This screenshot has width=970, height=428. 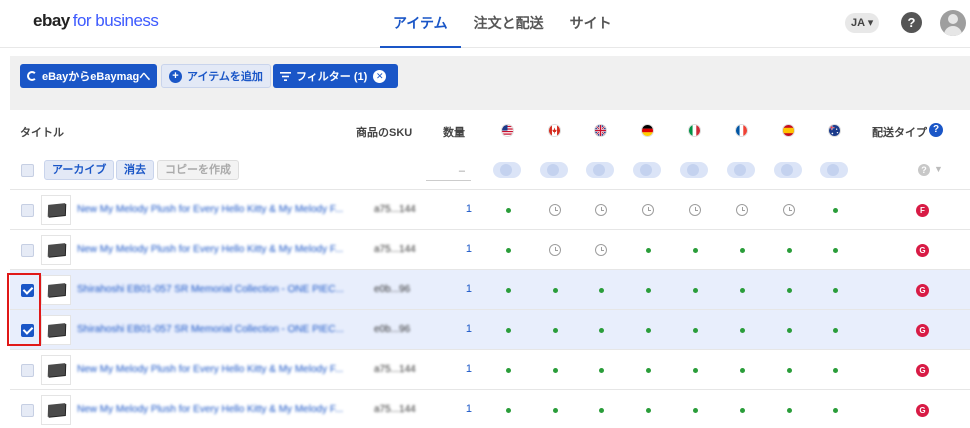 I want to click on tab-items: アイテム, so click(x=420, y=24).